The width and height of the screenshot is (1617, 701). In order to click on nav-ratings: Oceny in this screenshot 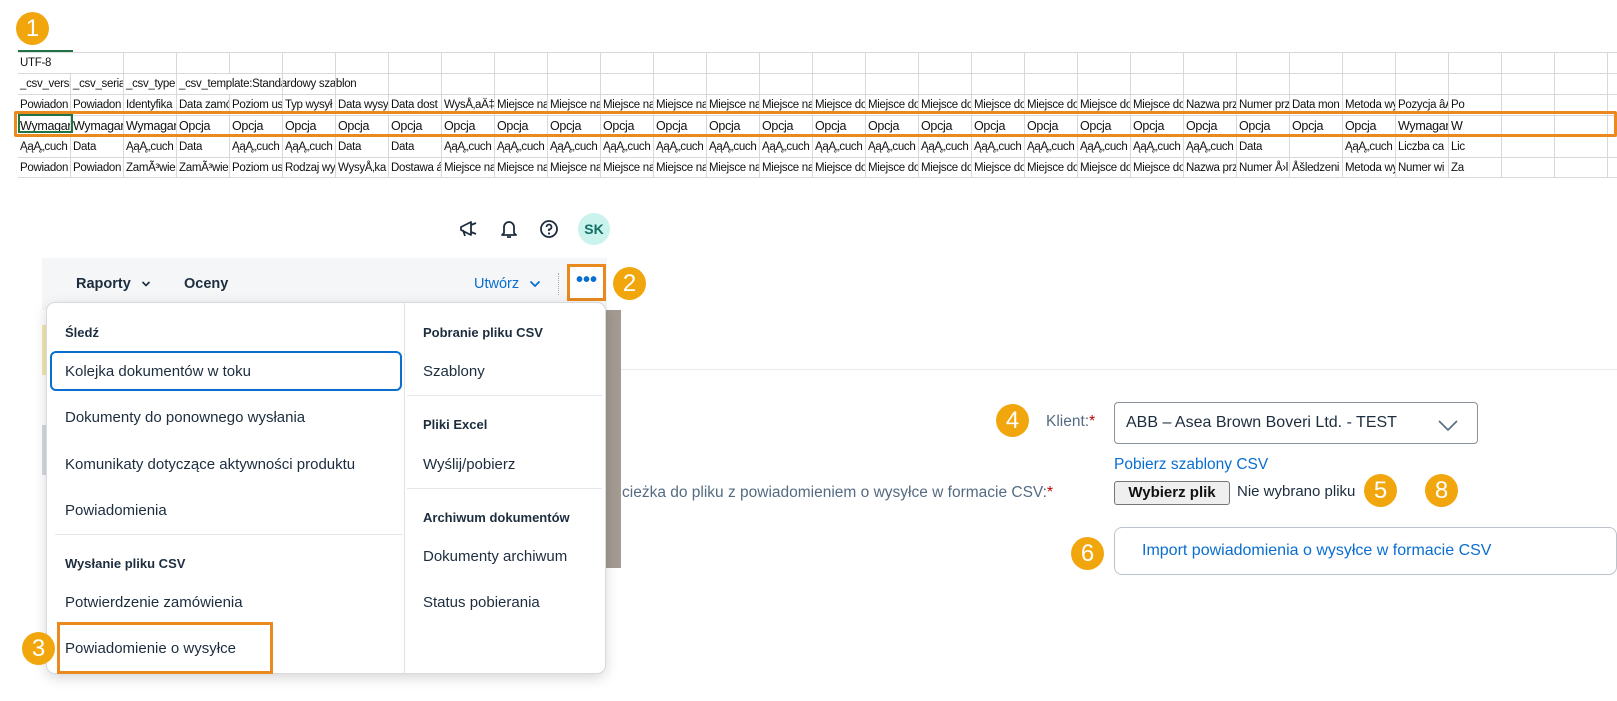, I will do `click(206, 284)`.